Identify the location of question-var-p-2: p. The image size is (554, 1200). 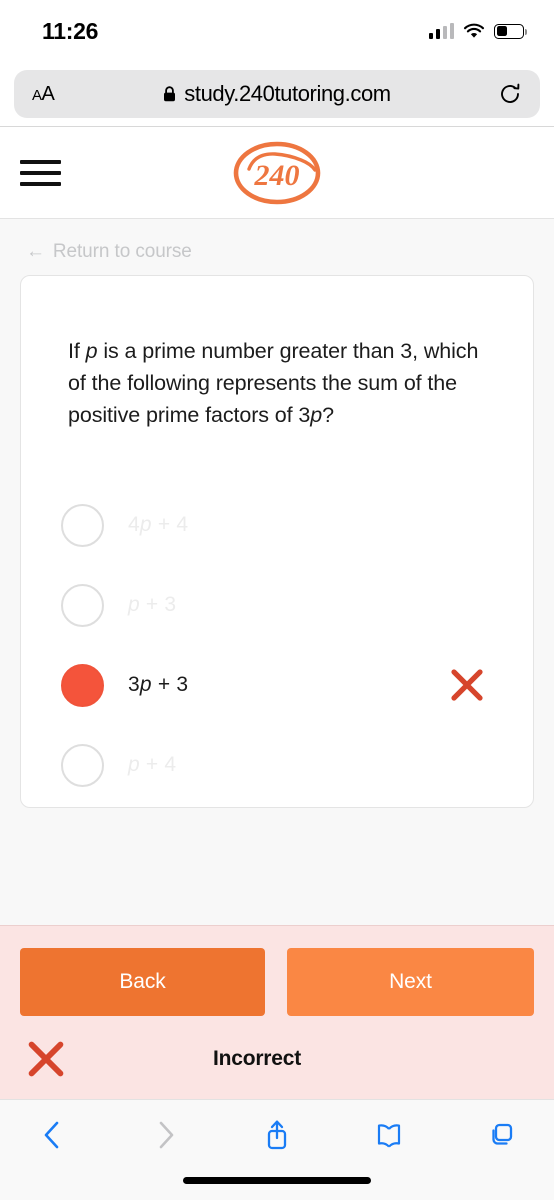
(316, 414).